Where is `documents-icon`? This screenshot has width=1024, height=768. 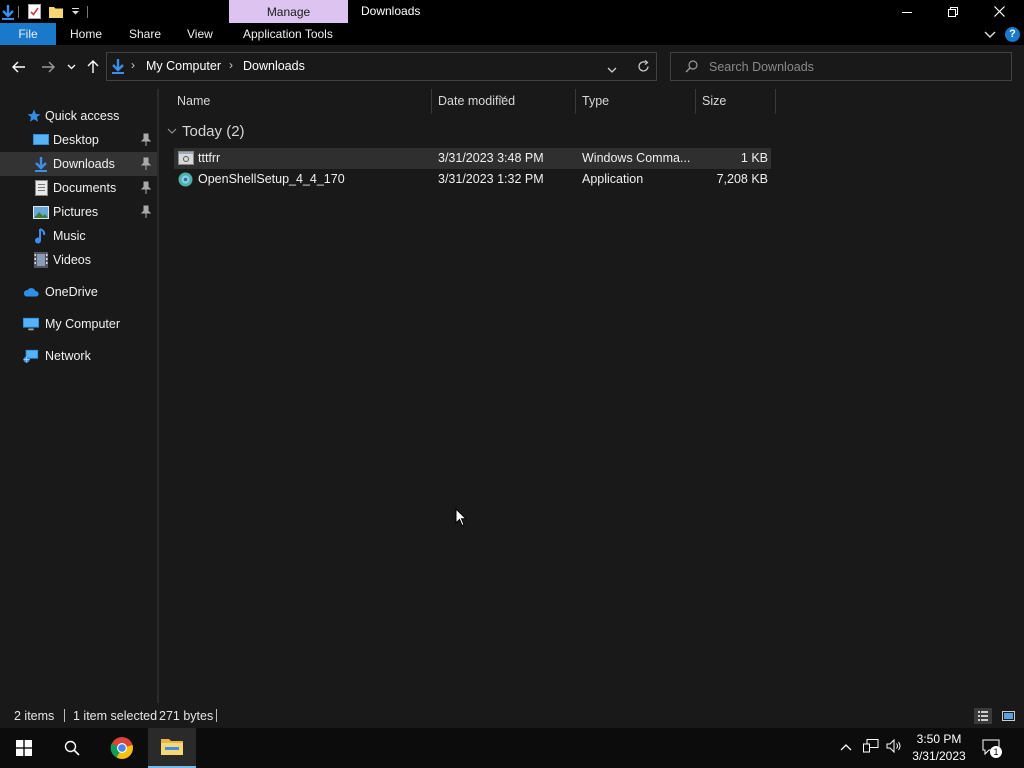
documents-icon is located at coordinates (41, 188).